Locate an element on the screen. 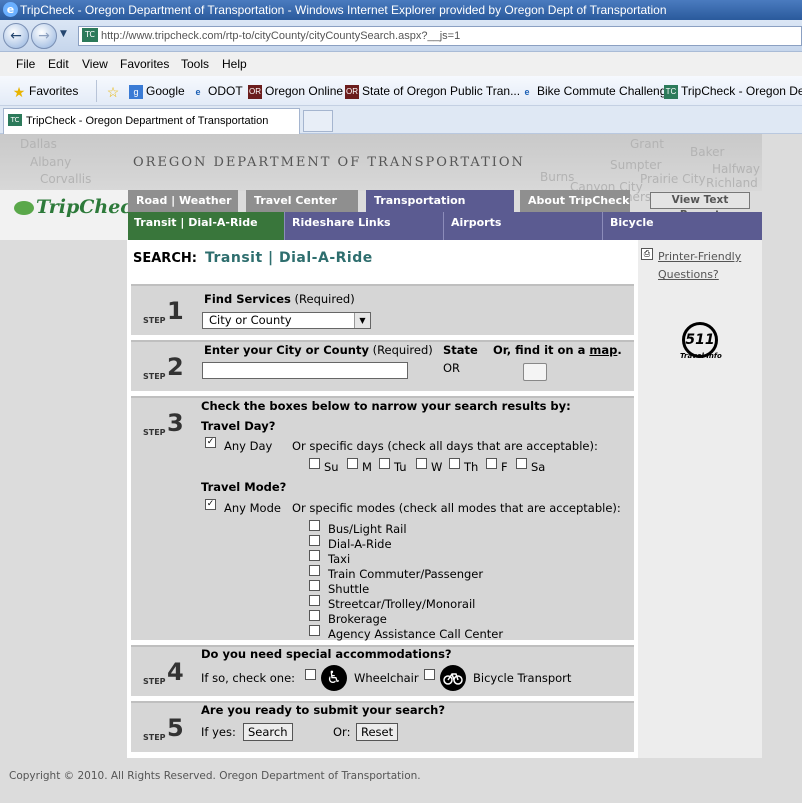  bicycle-checkbox is located at coordinates (429, 674).